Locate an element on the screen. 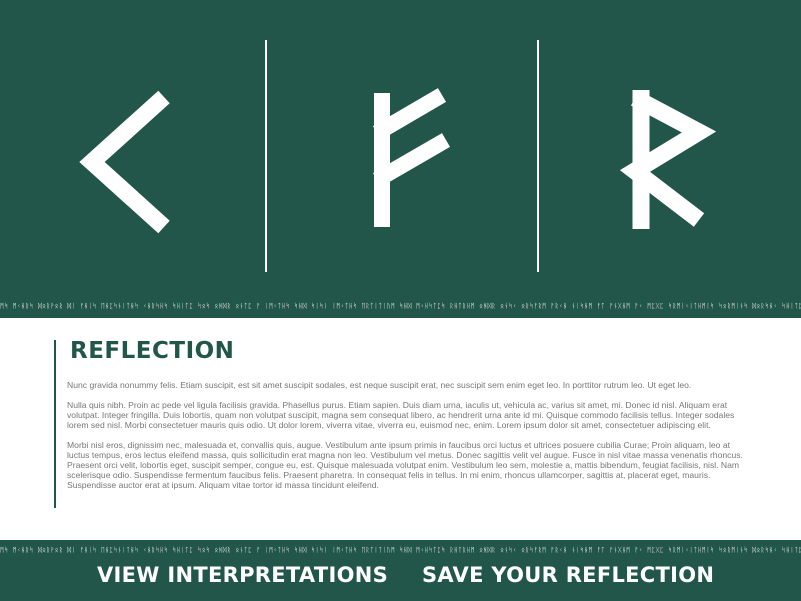  save-reflection-button: SAVE YOUR REFLECTION is located at coordinates (568, 575).